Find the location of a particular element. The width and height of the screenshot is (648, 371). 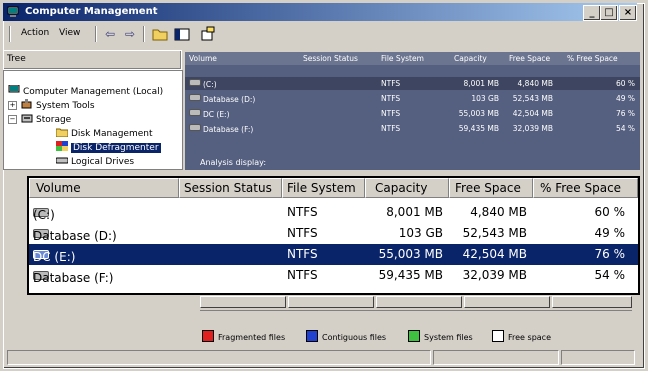

col-header-capacity: Capacity is located at coordinates (407, 188).